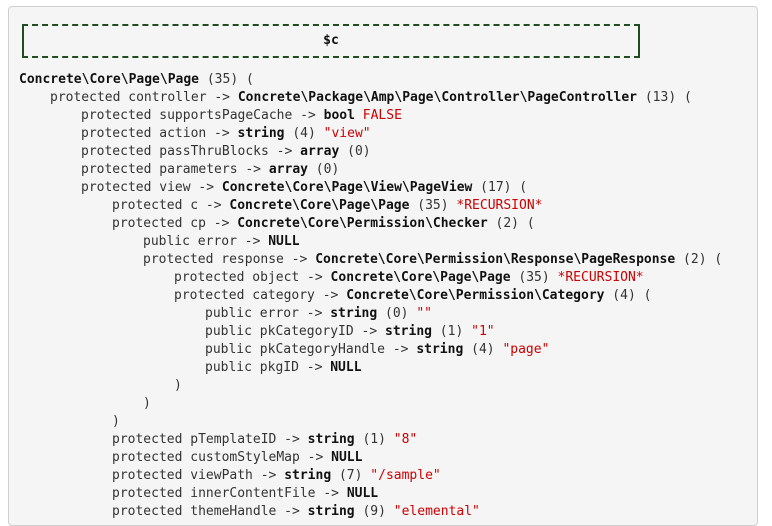 This screenshot has height=526, width=772. I want to click on dump-line: protected action -> string (4) "view", so click(388, 134).